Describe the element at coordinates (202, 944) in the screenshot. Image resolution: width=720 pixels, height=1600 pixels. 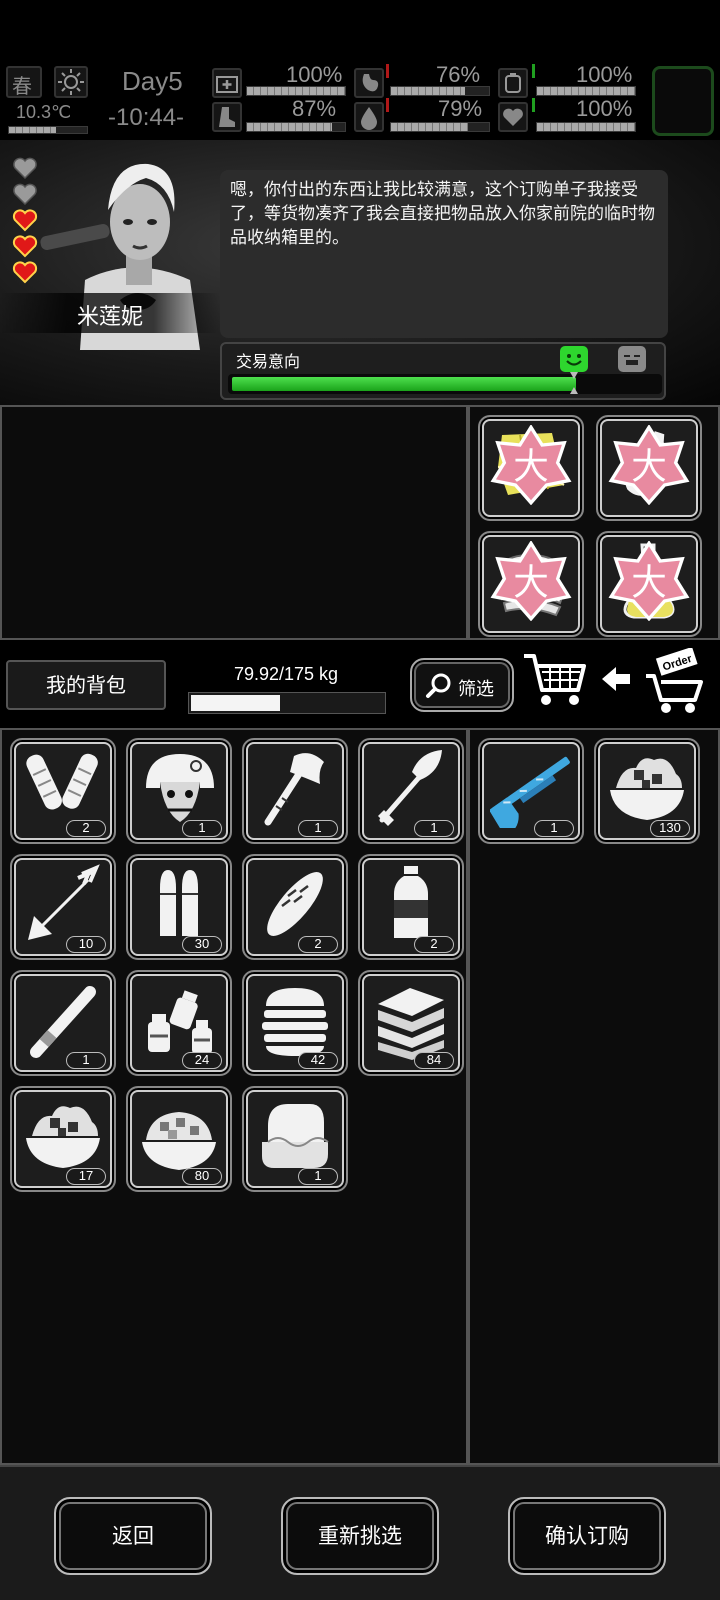
I see `item-count: 30` at that location.